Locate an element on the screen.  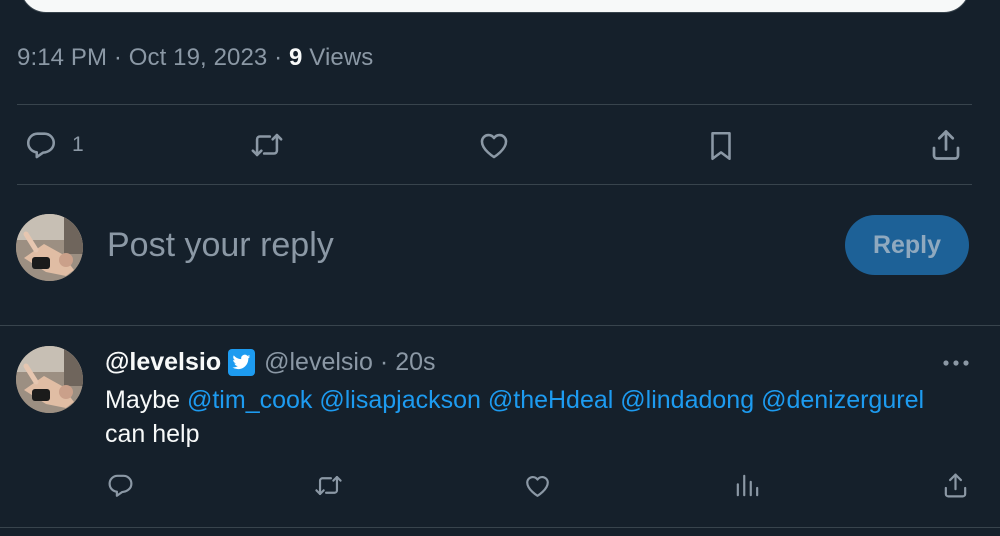
analytics-button is located at coordinates (747, 485).